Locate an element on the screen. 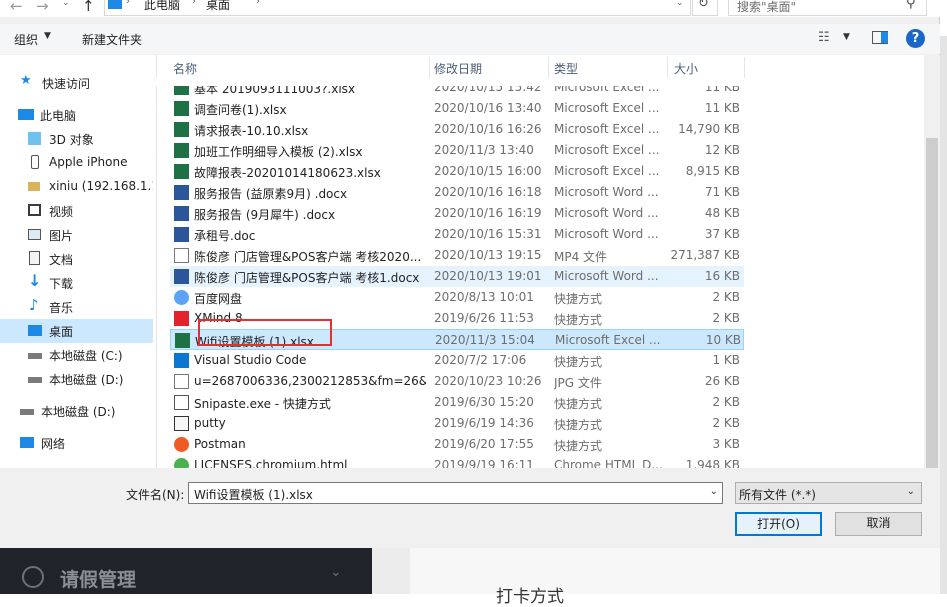 The width and height of the screenshot is (947, 607). nav-item-this-pc: 此电脑 is located at coordinates (76, 115).